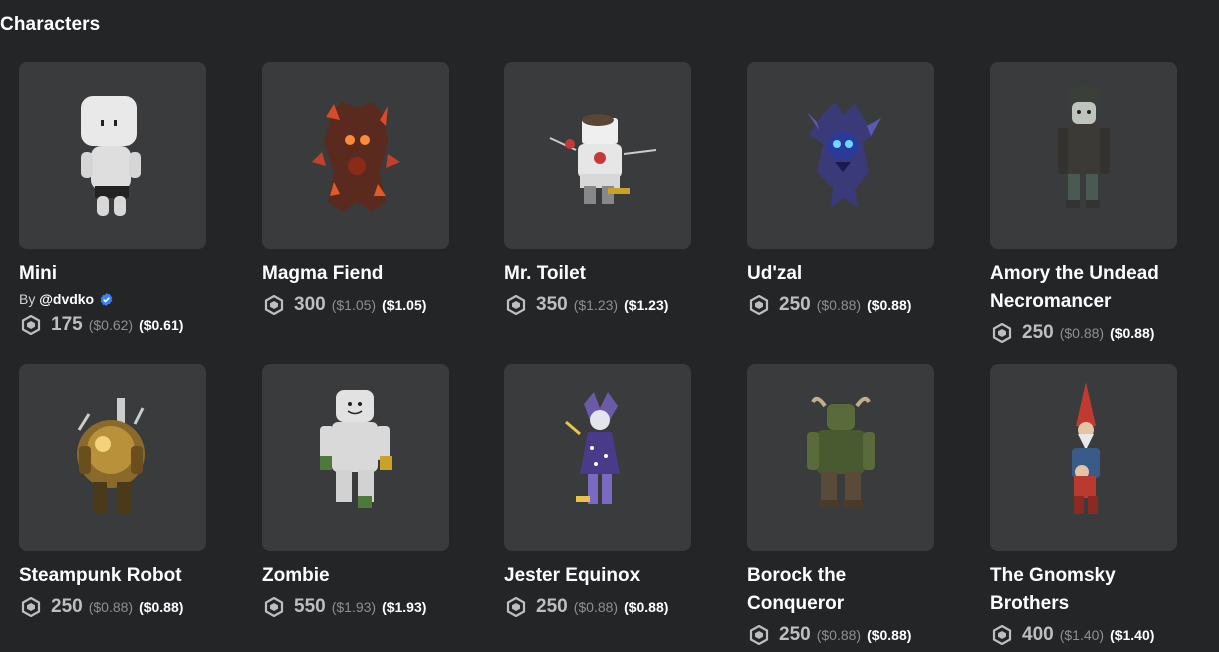 The image size is (1219, 652). I want to click on catalog-item-udzal: Ud'zal 250 ($0.88) ($0.88), so click(841, 190).